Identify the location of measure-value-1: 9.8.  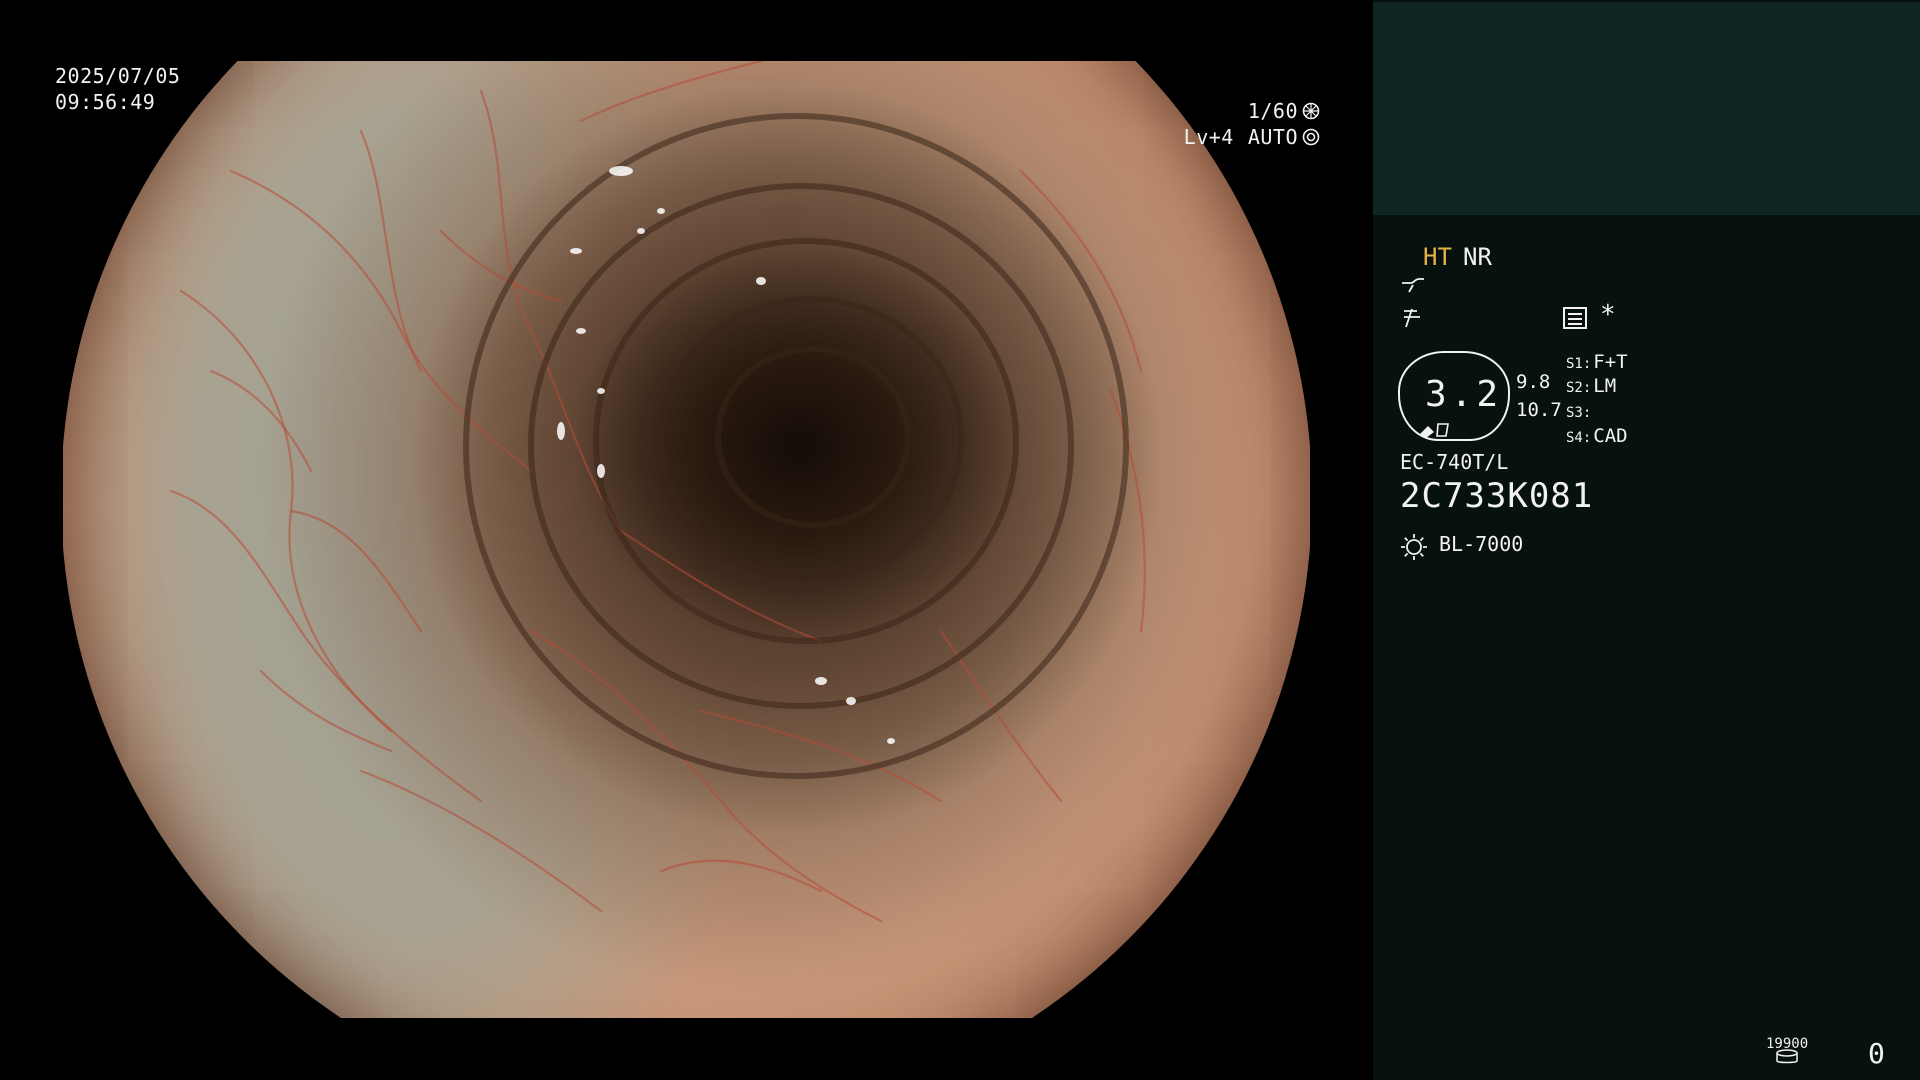
(1533, 382).